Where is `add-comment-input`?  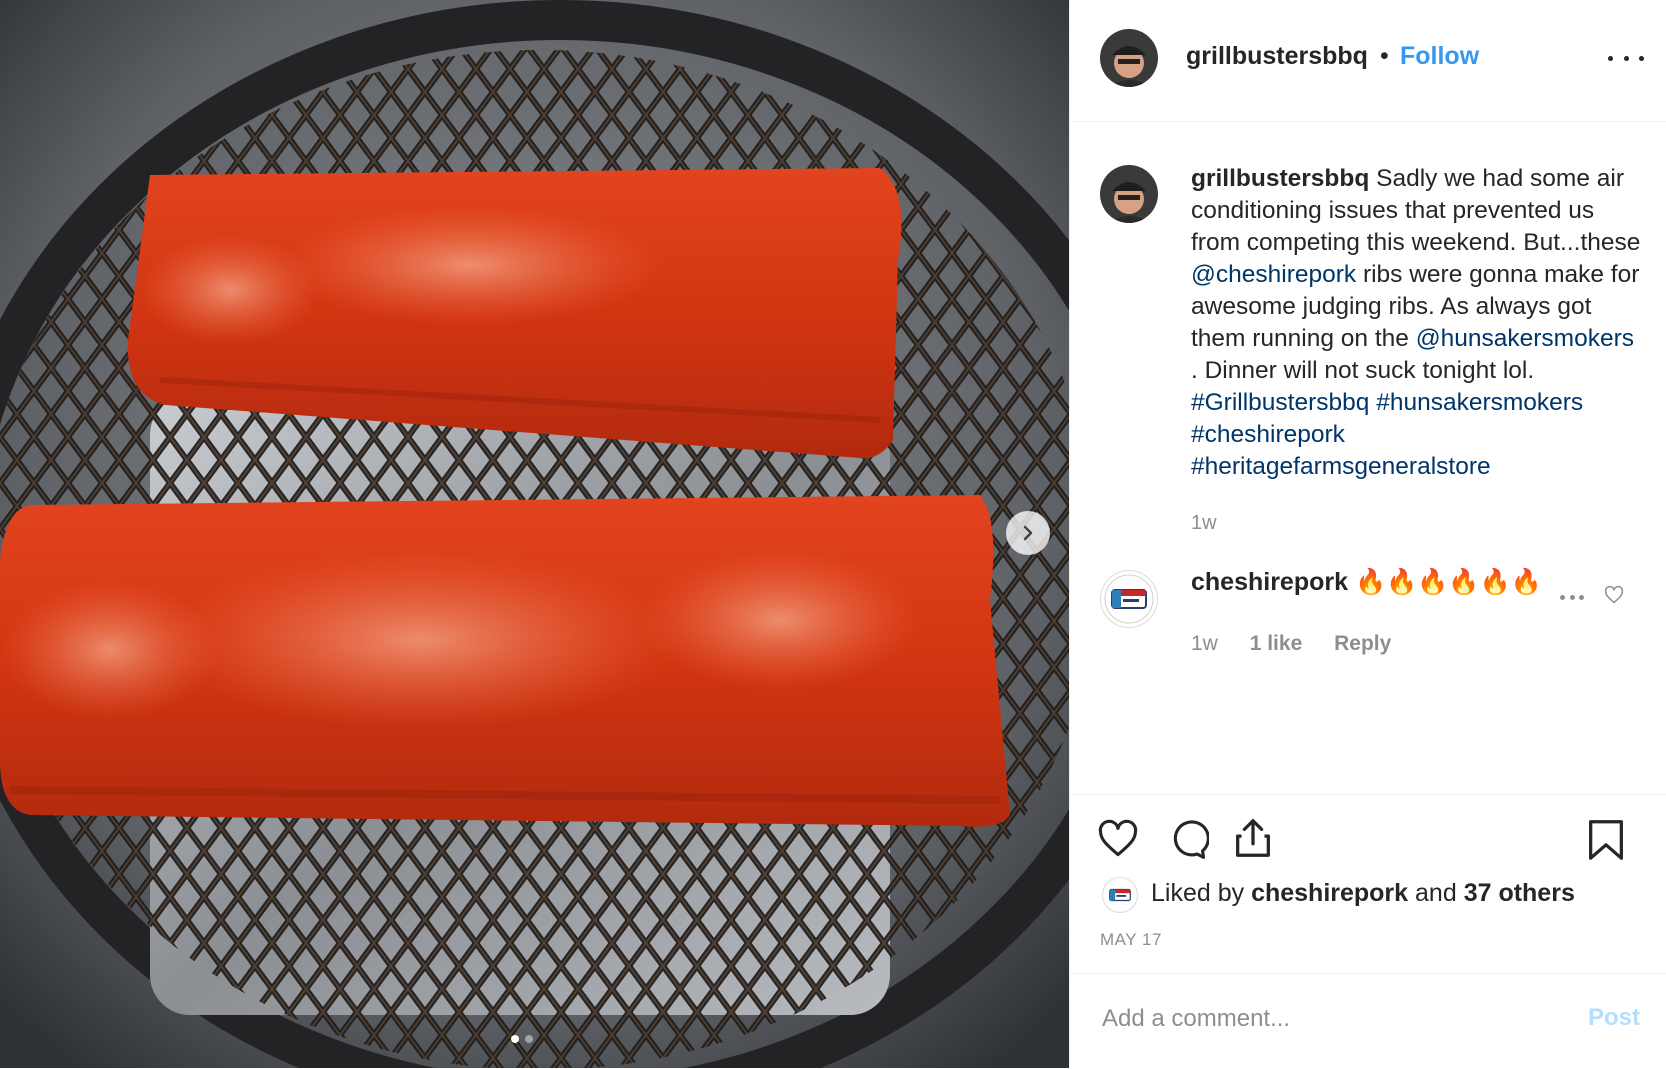
add-comment-input is located at coordinates (1317, 1019).